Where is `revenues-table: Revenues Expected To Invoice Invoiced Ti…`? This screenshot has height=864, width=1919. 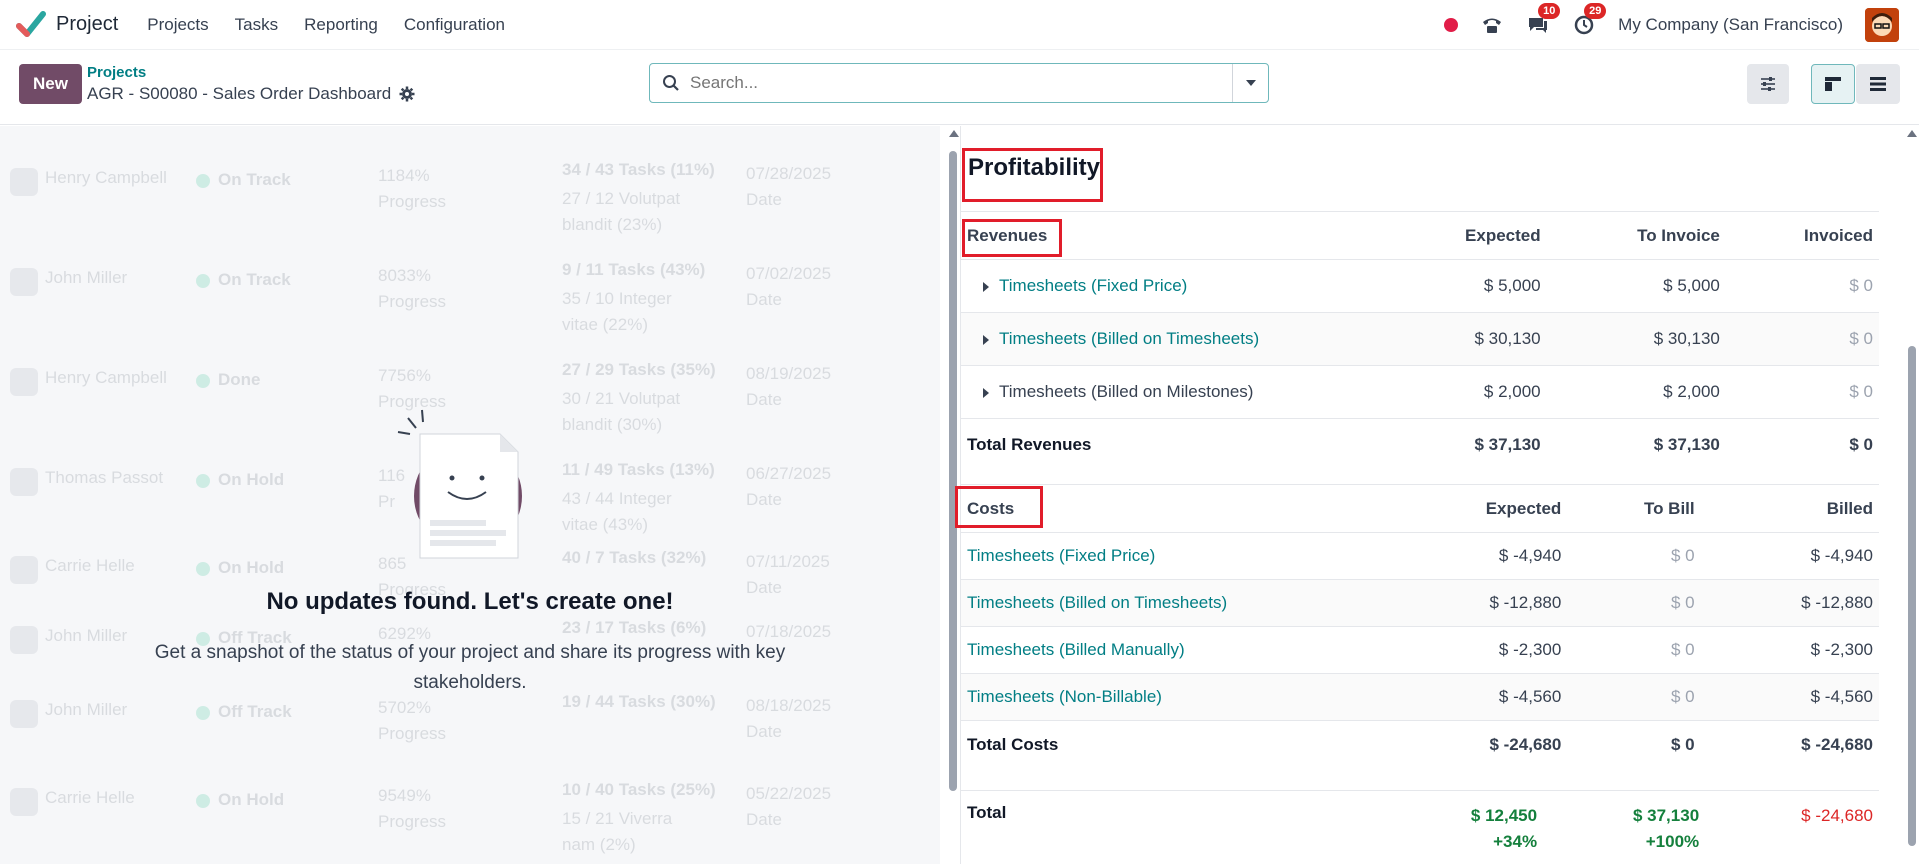
revenues-table: Revenues Expected To Invoice Invoiced Ti… is located at coordinates (1420, 341).